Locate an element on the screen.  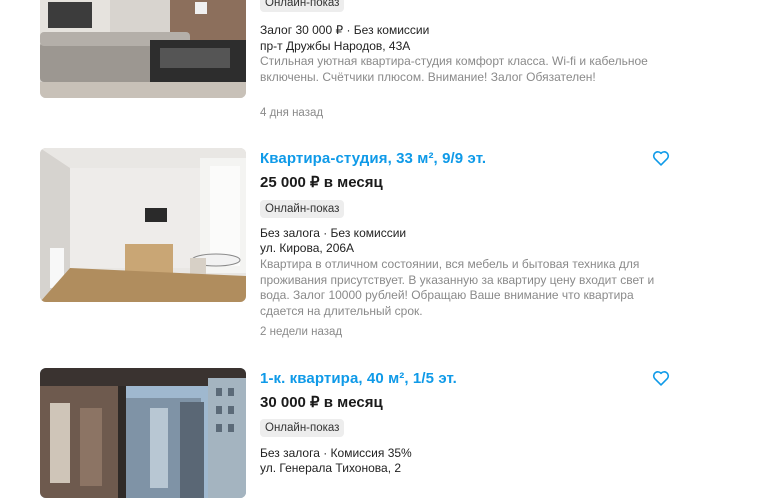
listing-title-link: 1-к. квартира, 40 м², 1/5 эт. is located at coordinates (358, 378).